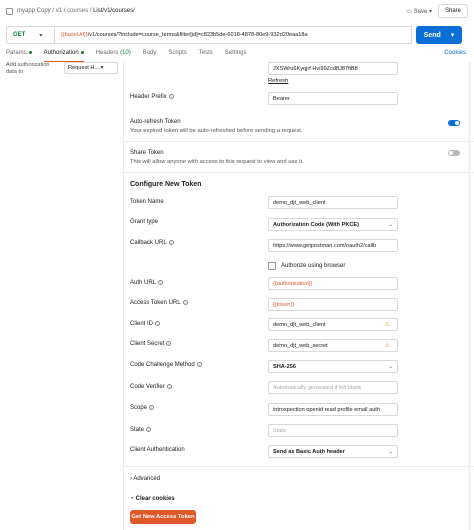  I want to click on grant-type-label: Grant type, so click(144, 222).